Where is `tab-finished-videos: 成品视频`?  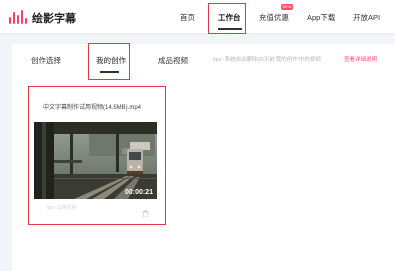 tab-finished-videos: 成品视频 is located at coordinates (173, 60).